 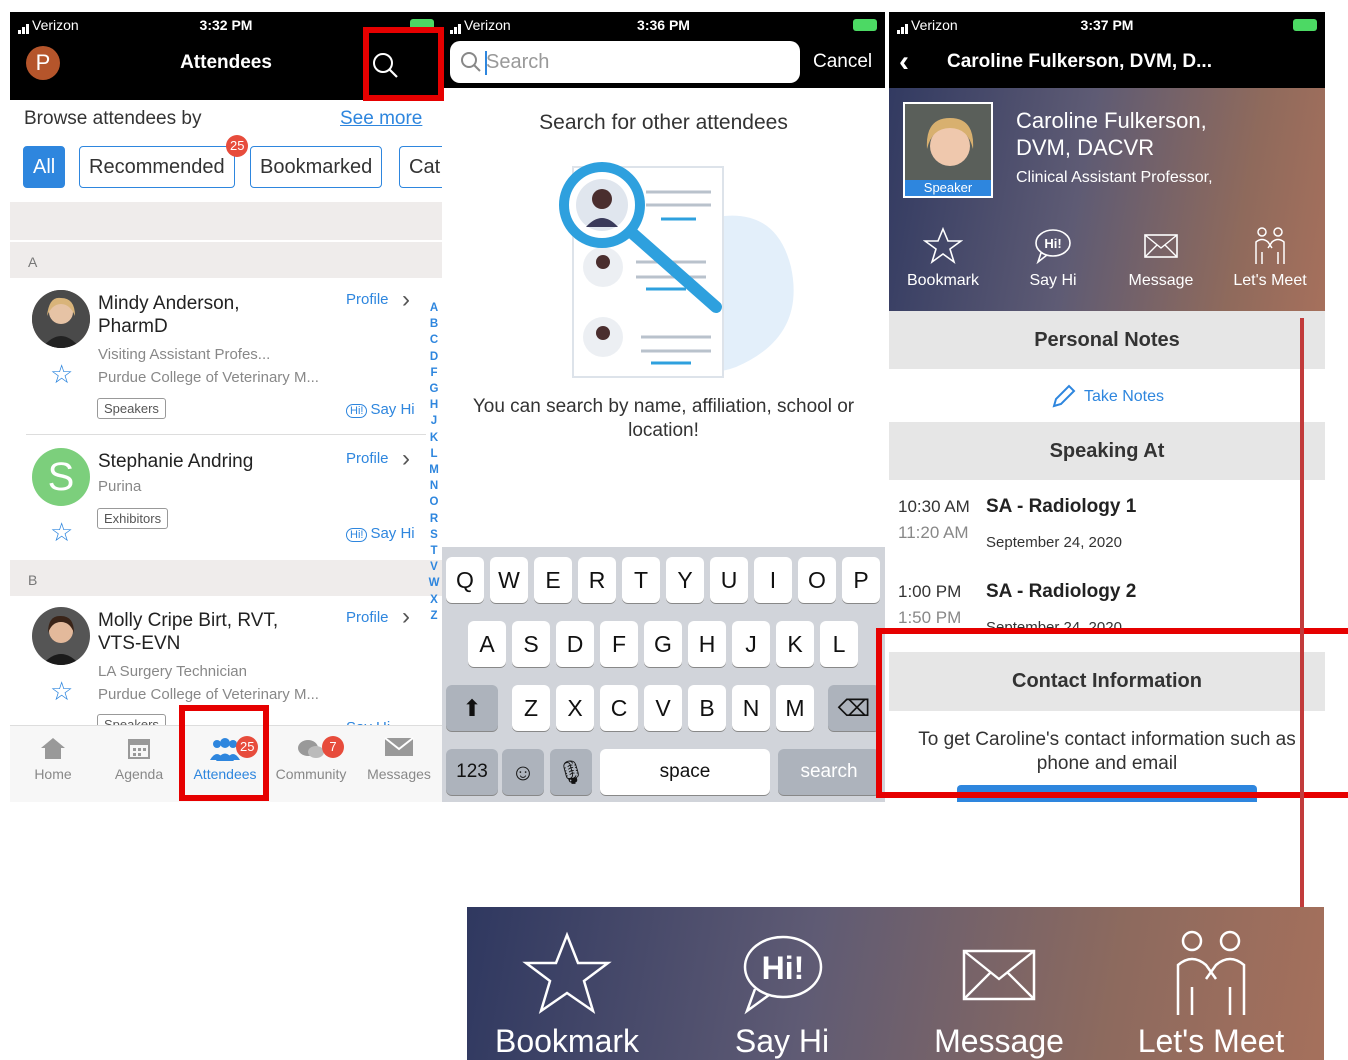 What do you see at coordinates (434, 583) in the screenshot?
I see `index-letter: W` at bounding box center [434, 583].